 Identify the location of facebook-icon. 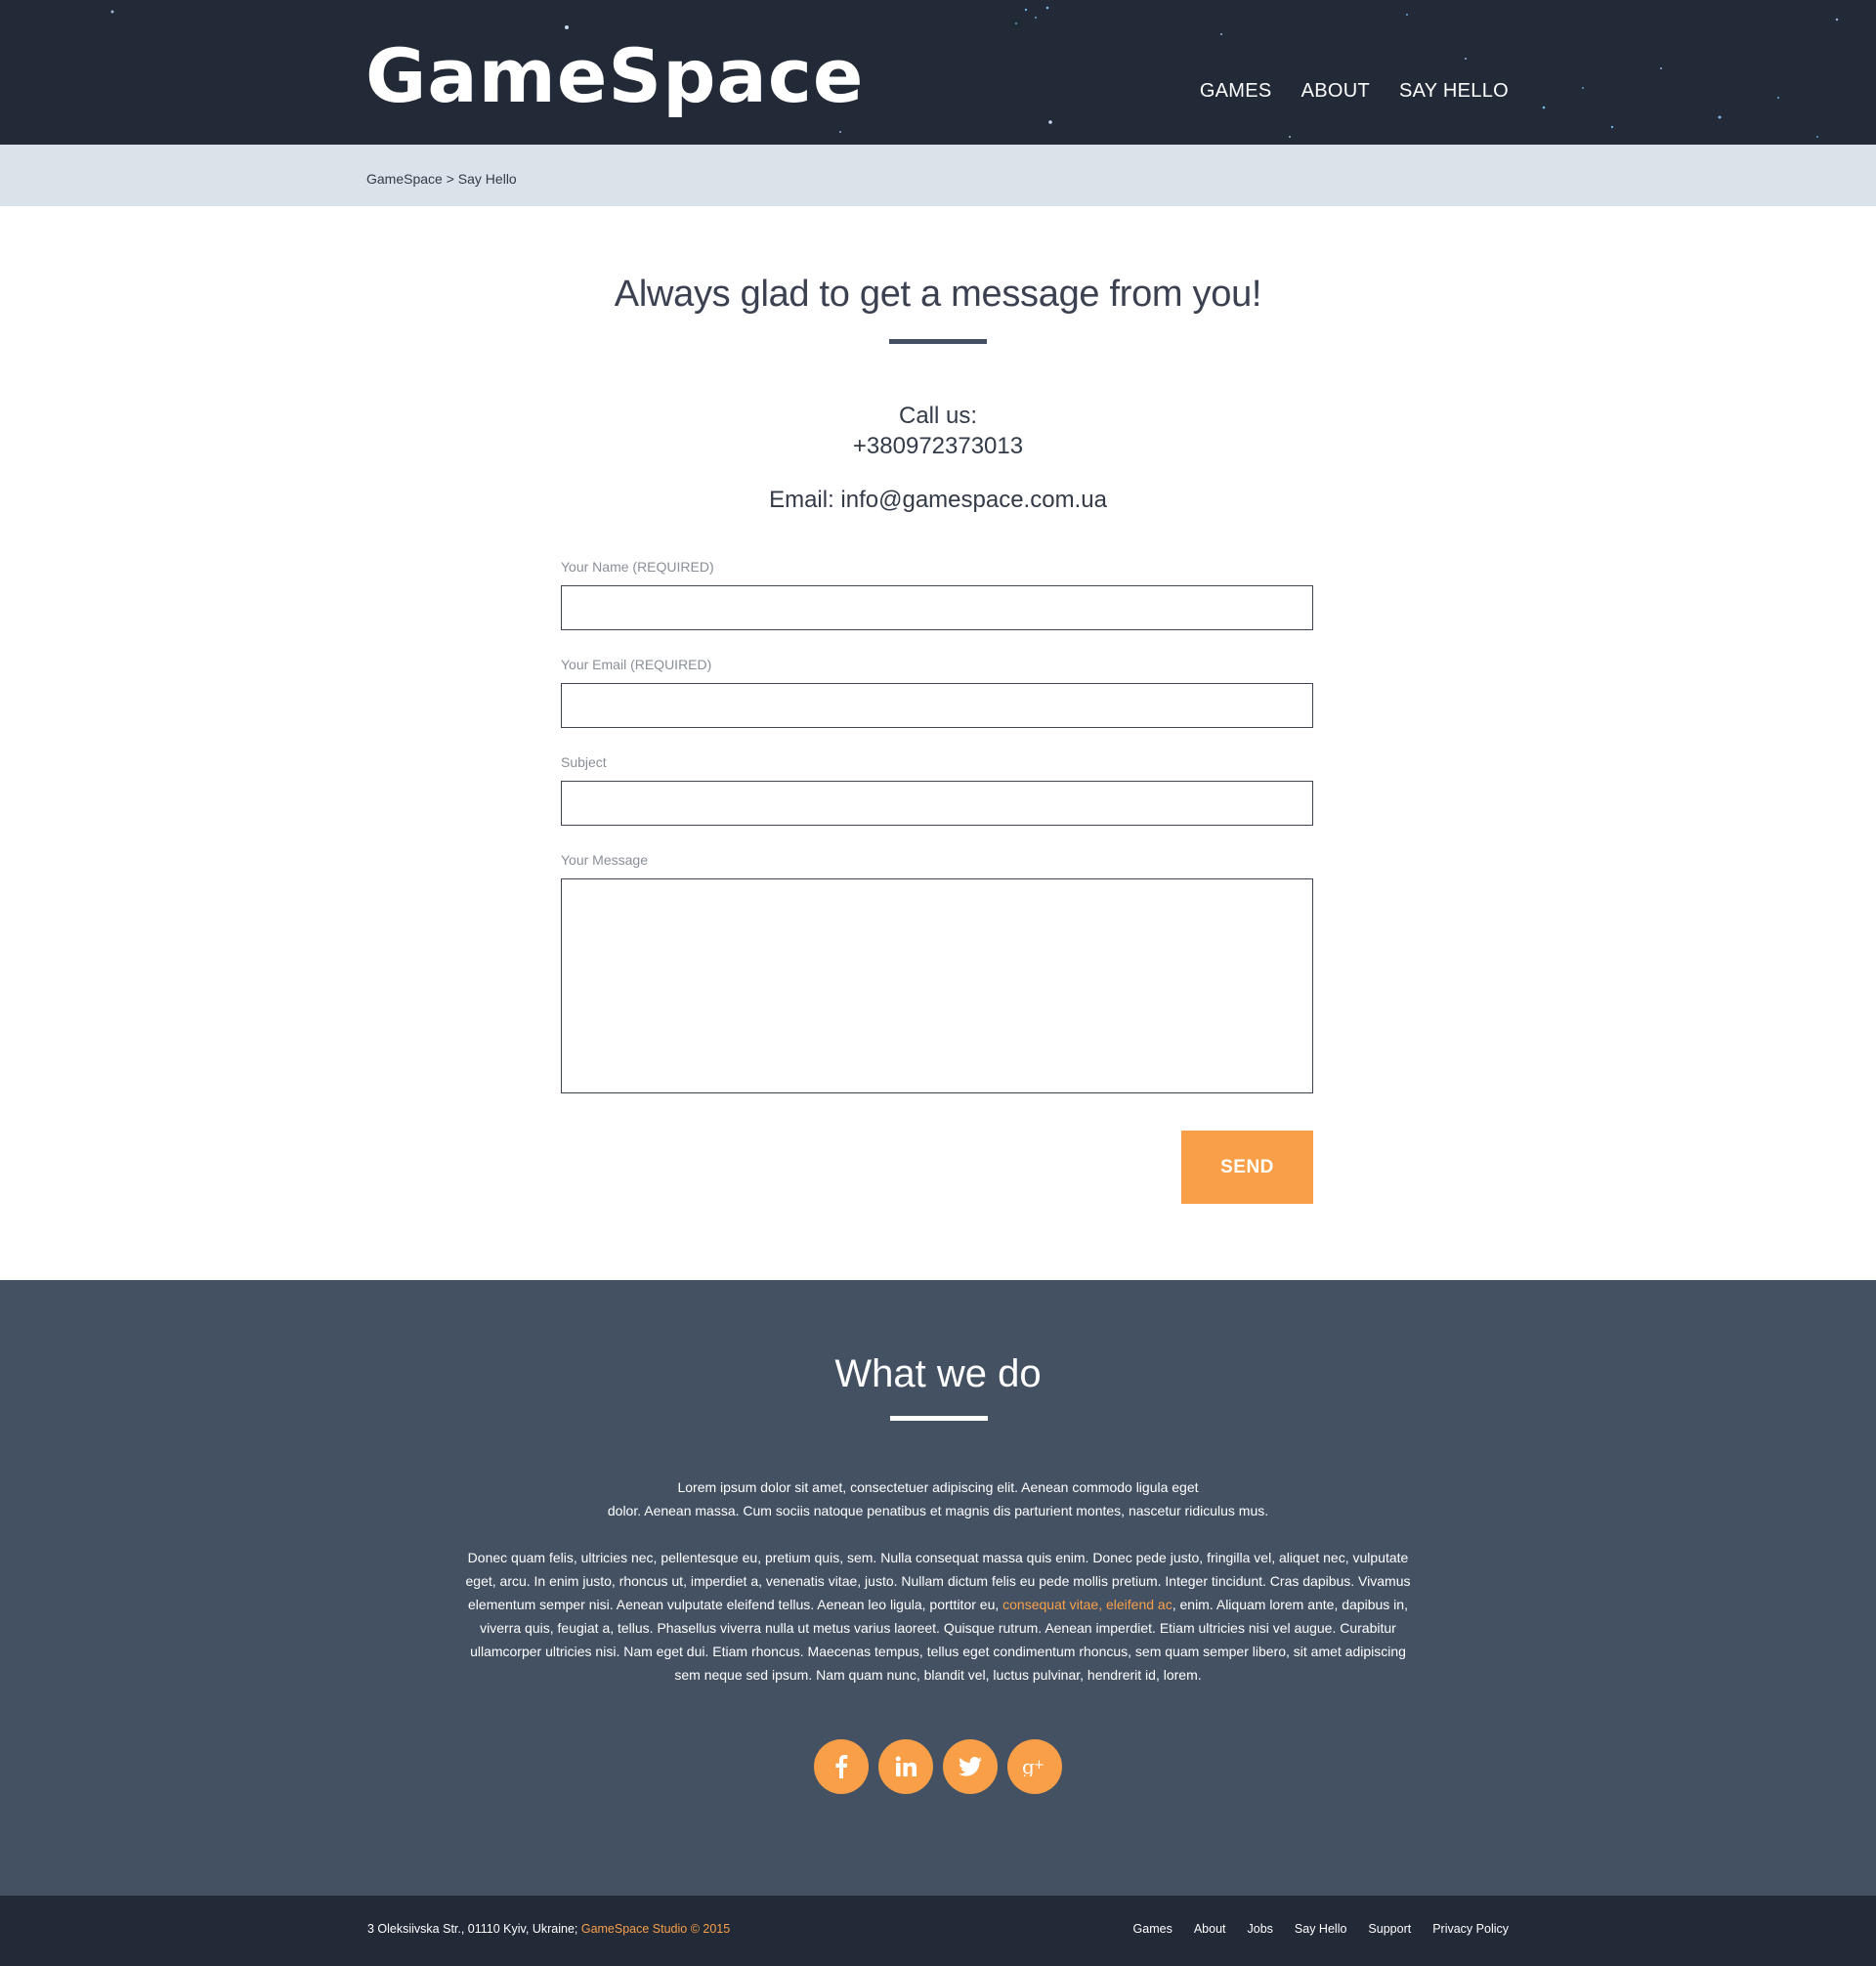
(841, 1766).